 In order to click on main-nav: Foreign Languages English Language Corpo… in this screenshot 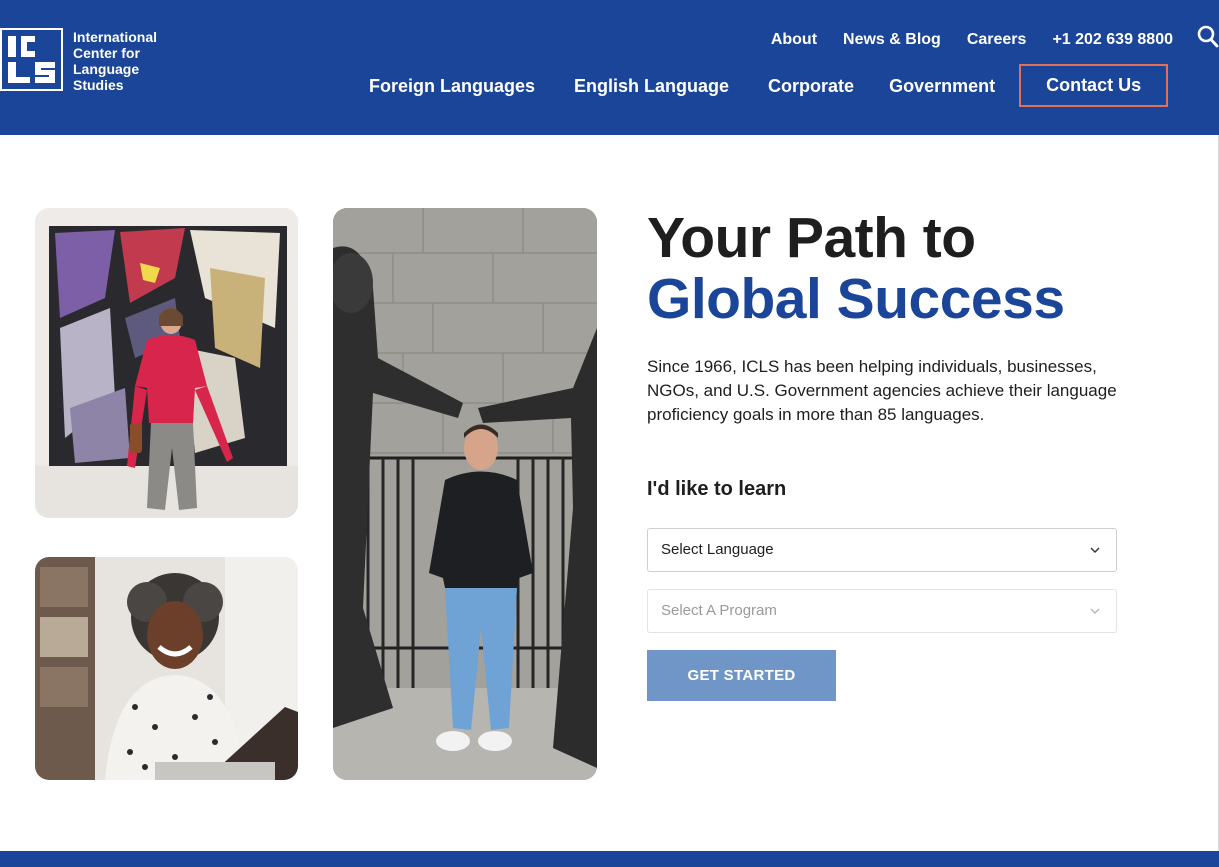, I will do `click(769, 85)`.